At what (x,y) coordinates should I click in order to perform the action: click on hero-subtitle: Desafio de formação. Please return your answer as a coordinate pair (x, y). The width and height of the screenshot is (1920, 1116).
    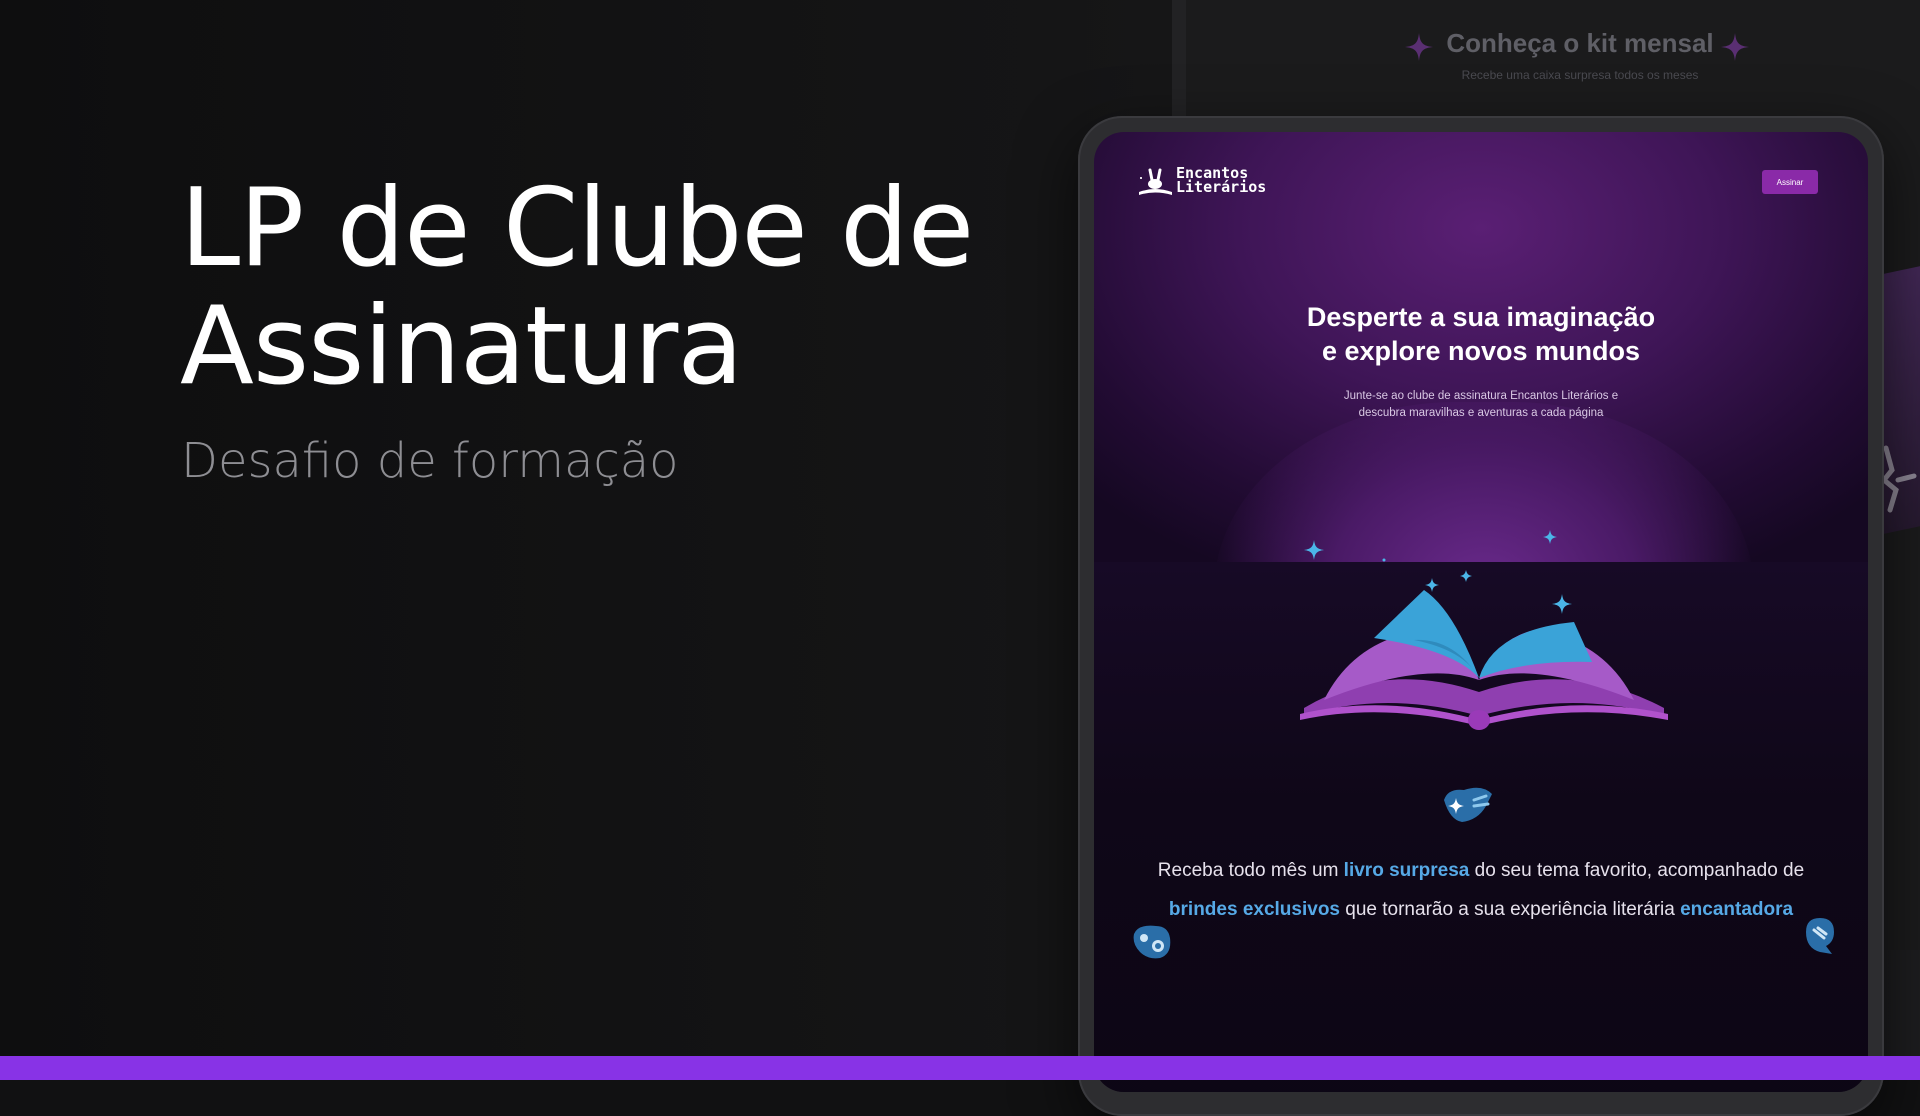
    Looking at the image, I should click on (430, 461).